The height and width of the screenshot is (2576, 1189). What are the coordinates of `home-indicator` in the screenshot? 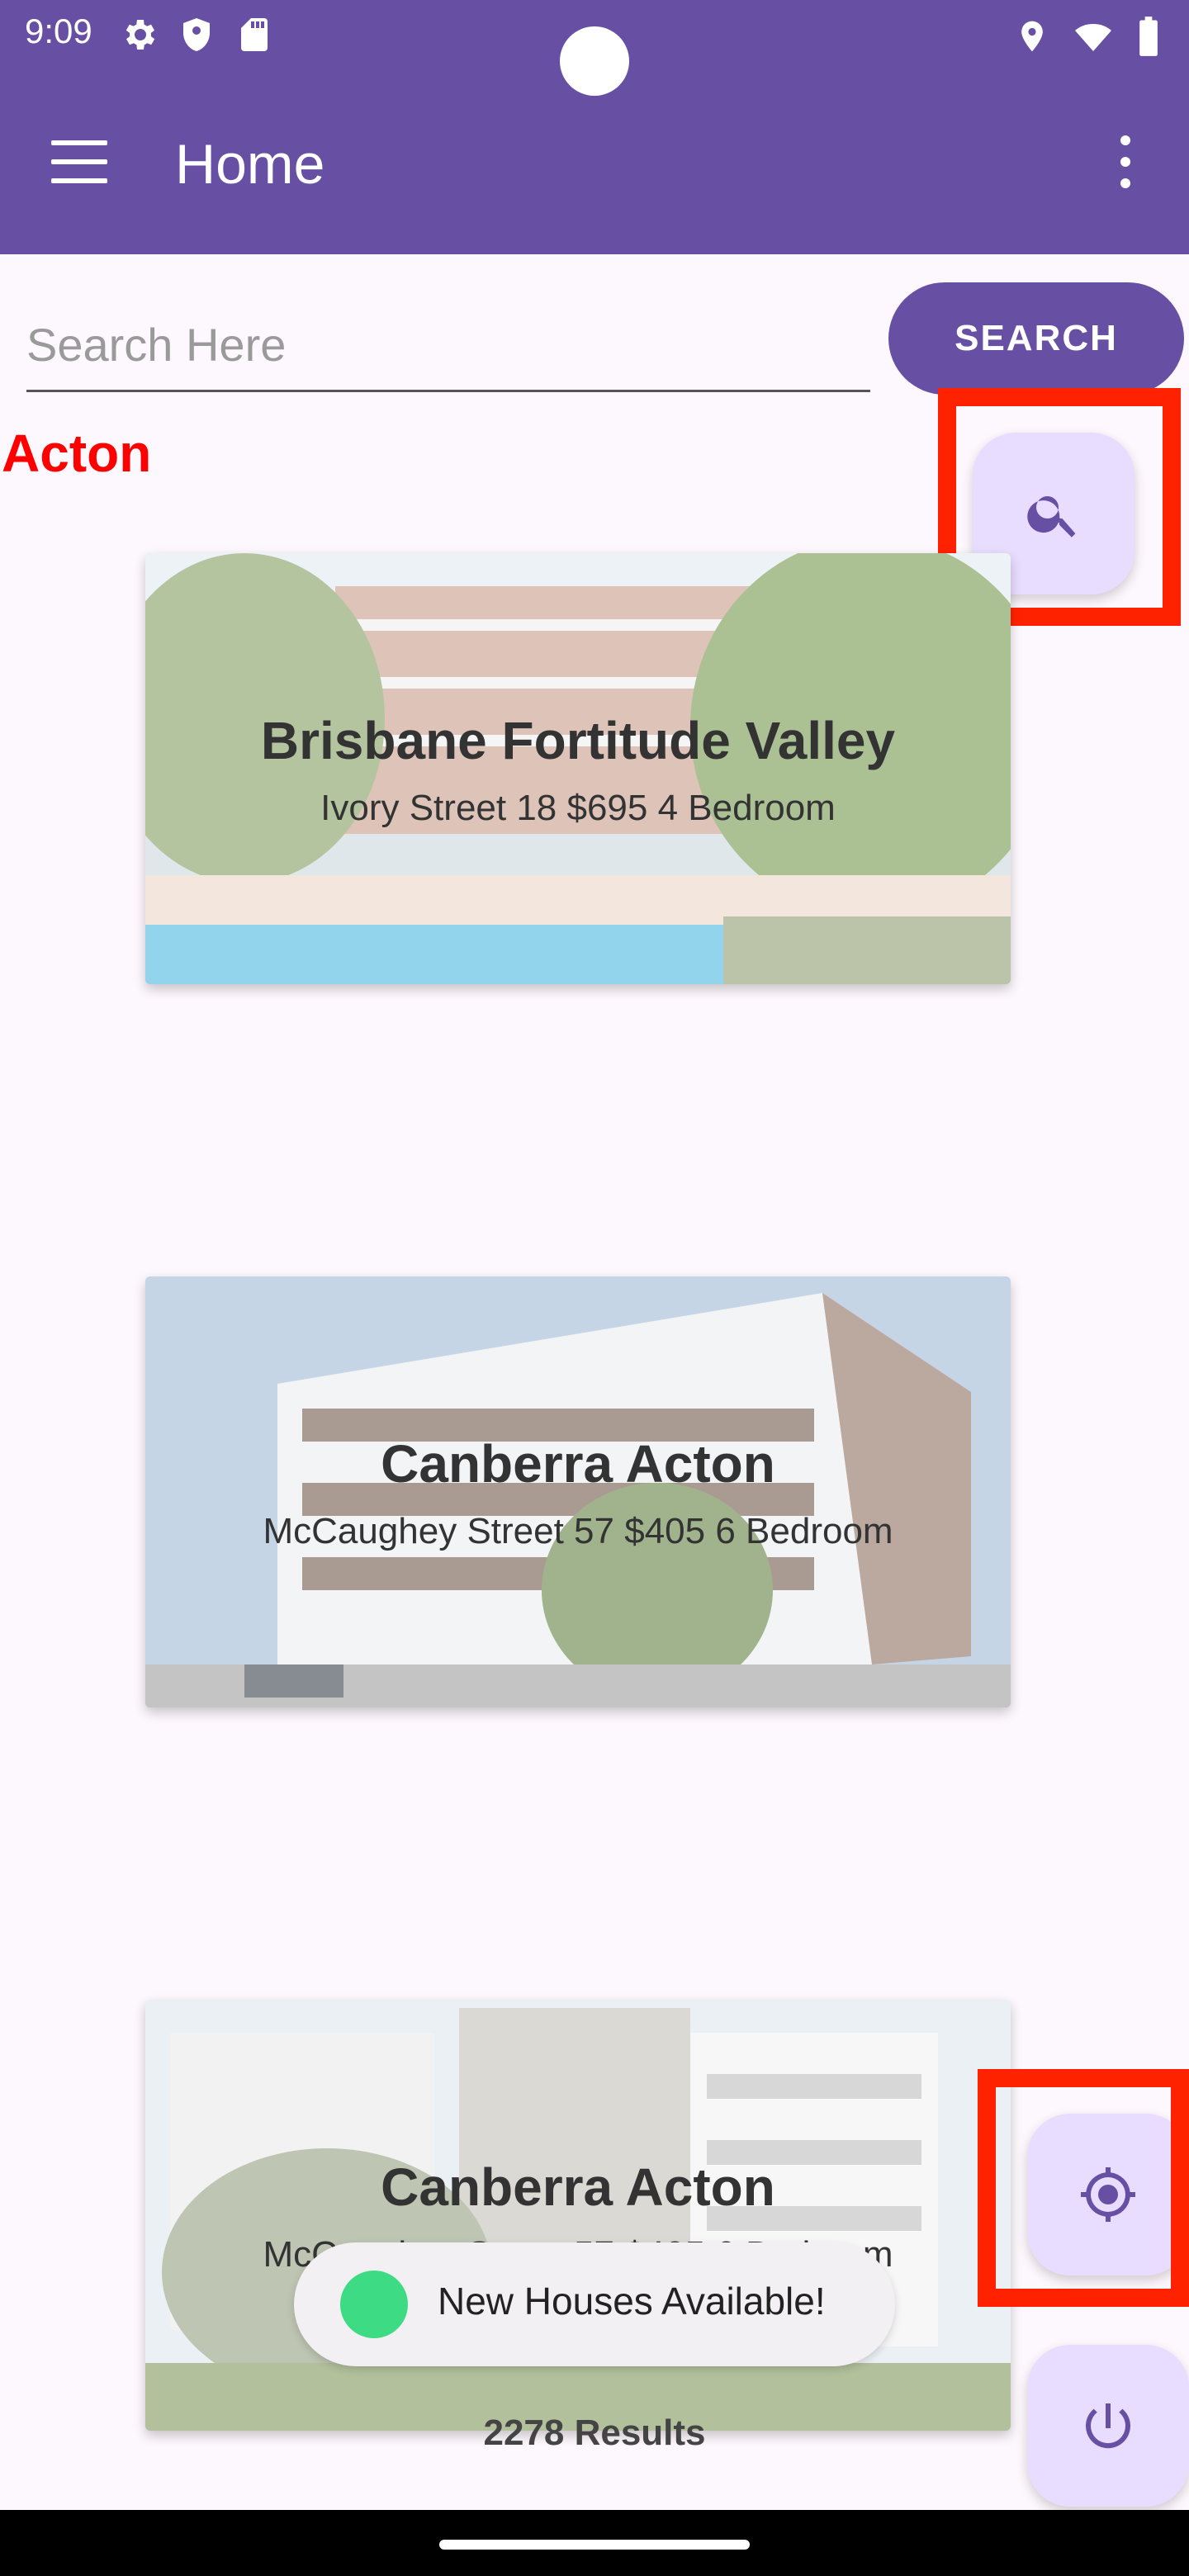 It's located at (594, 2545).